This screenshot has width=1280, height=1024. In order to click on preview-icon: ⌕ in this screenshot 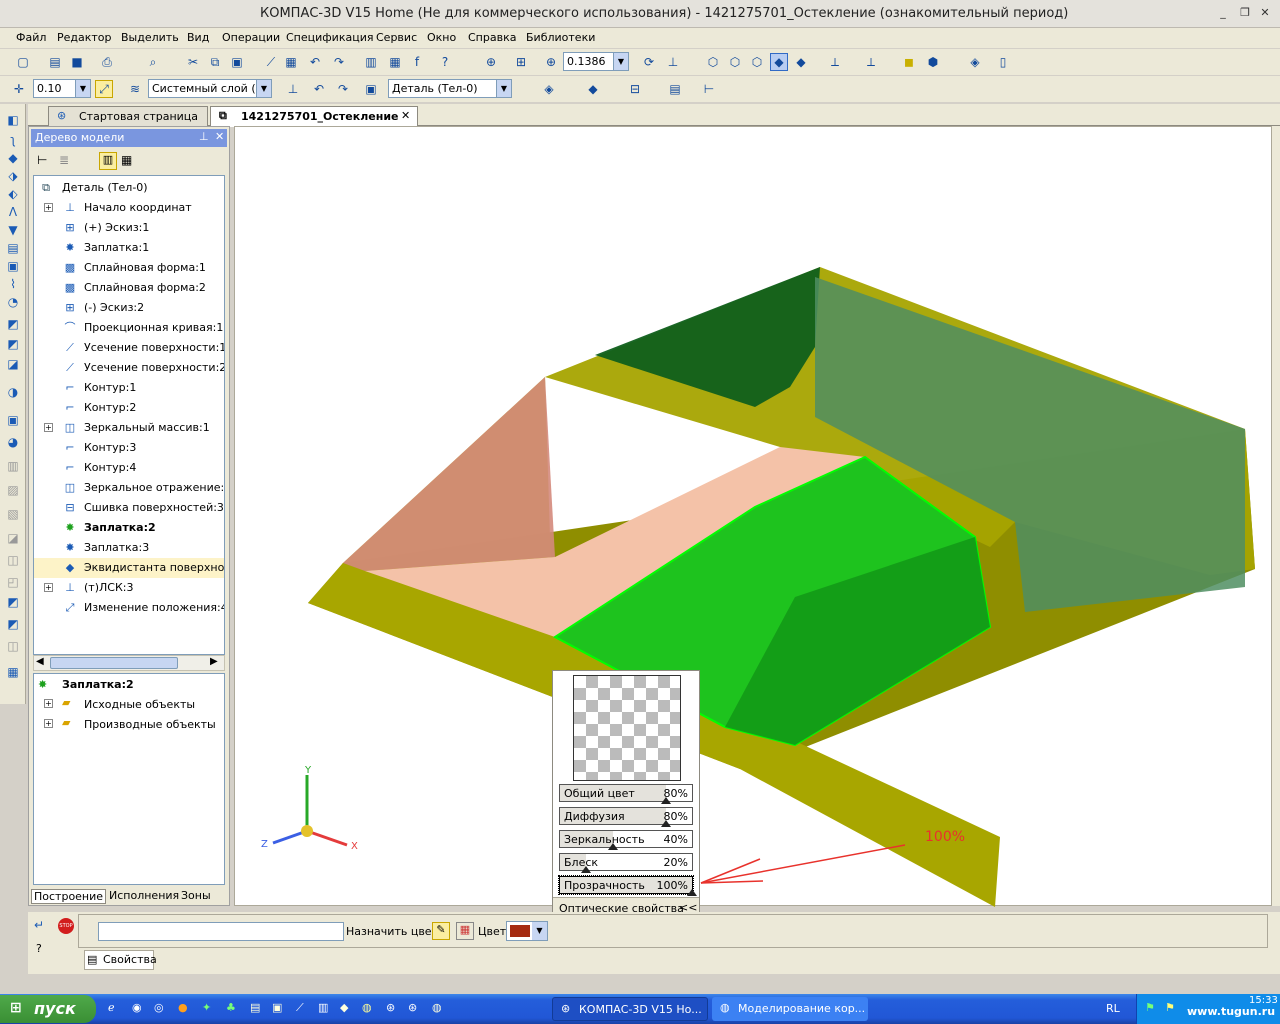, I will do `click(153, 62)`.